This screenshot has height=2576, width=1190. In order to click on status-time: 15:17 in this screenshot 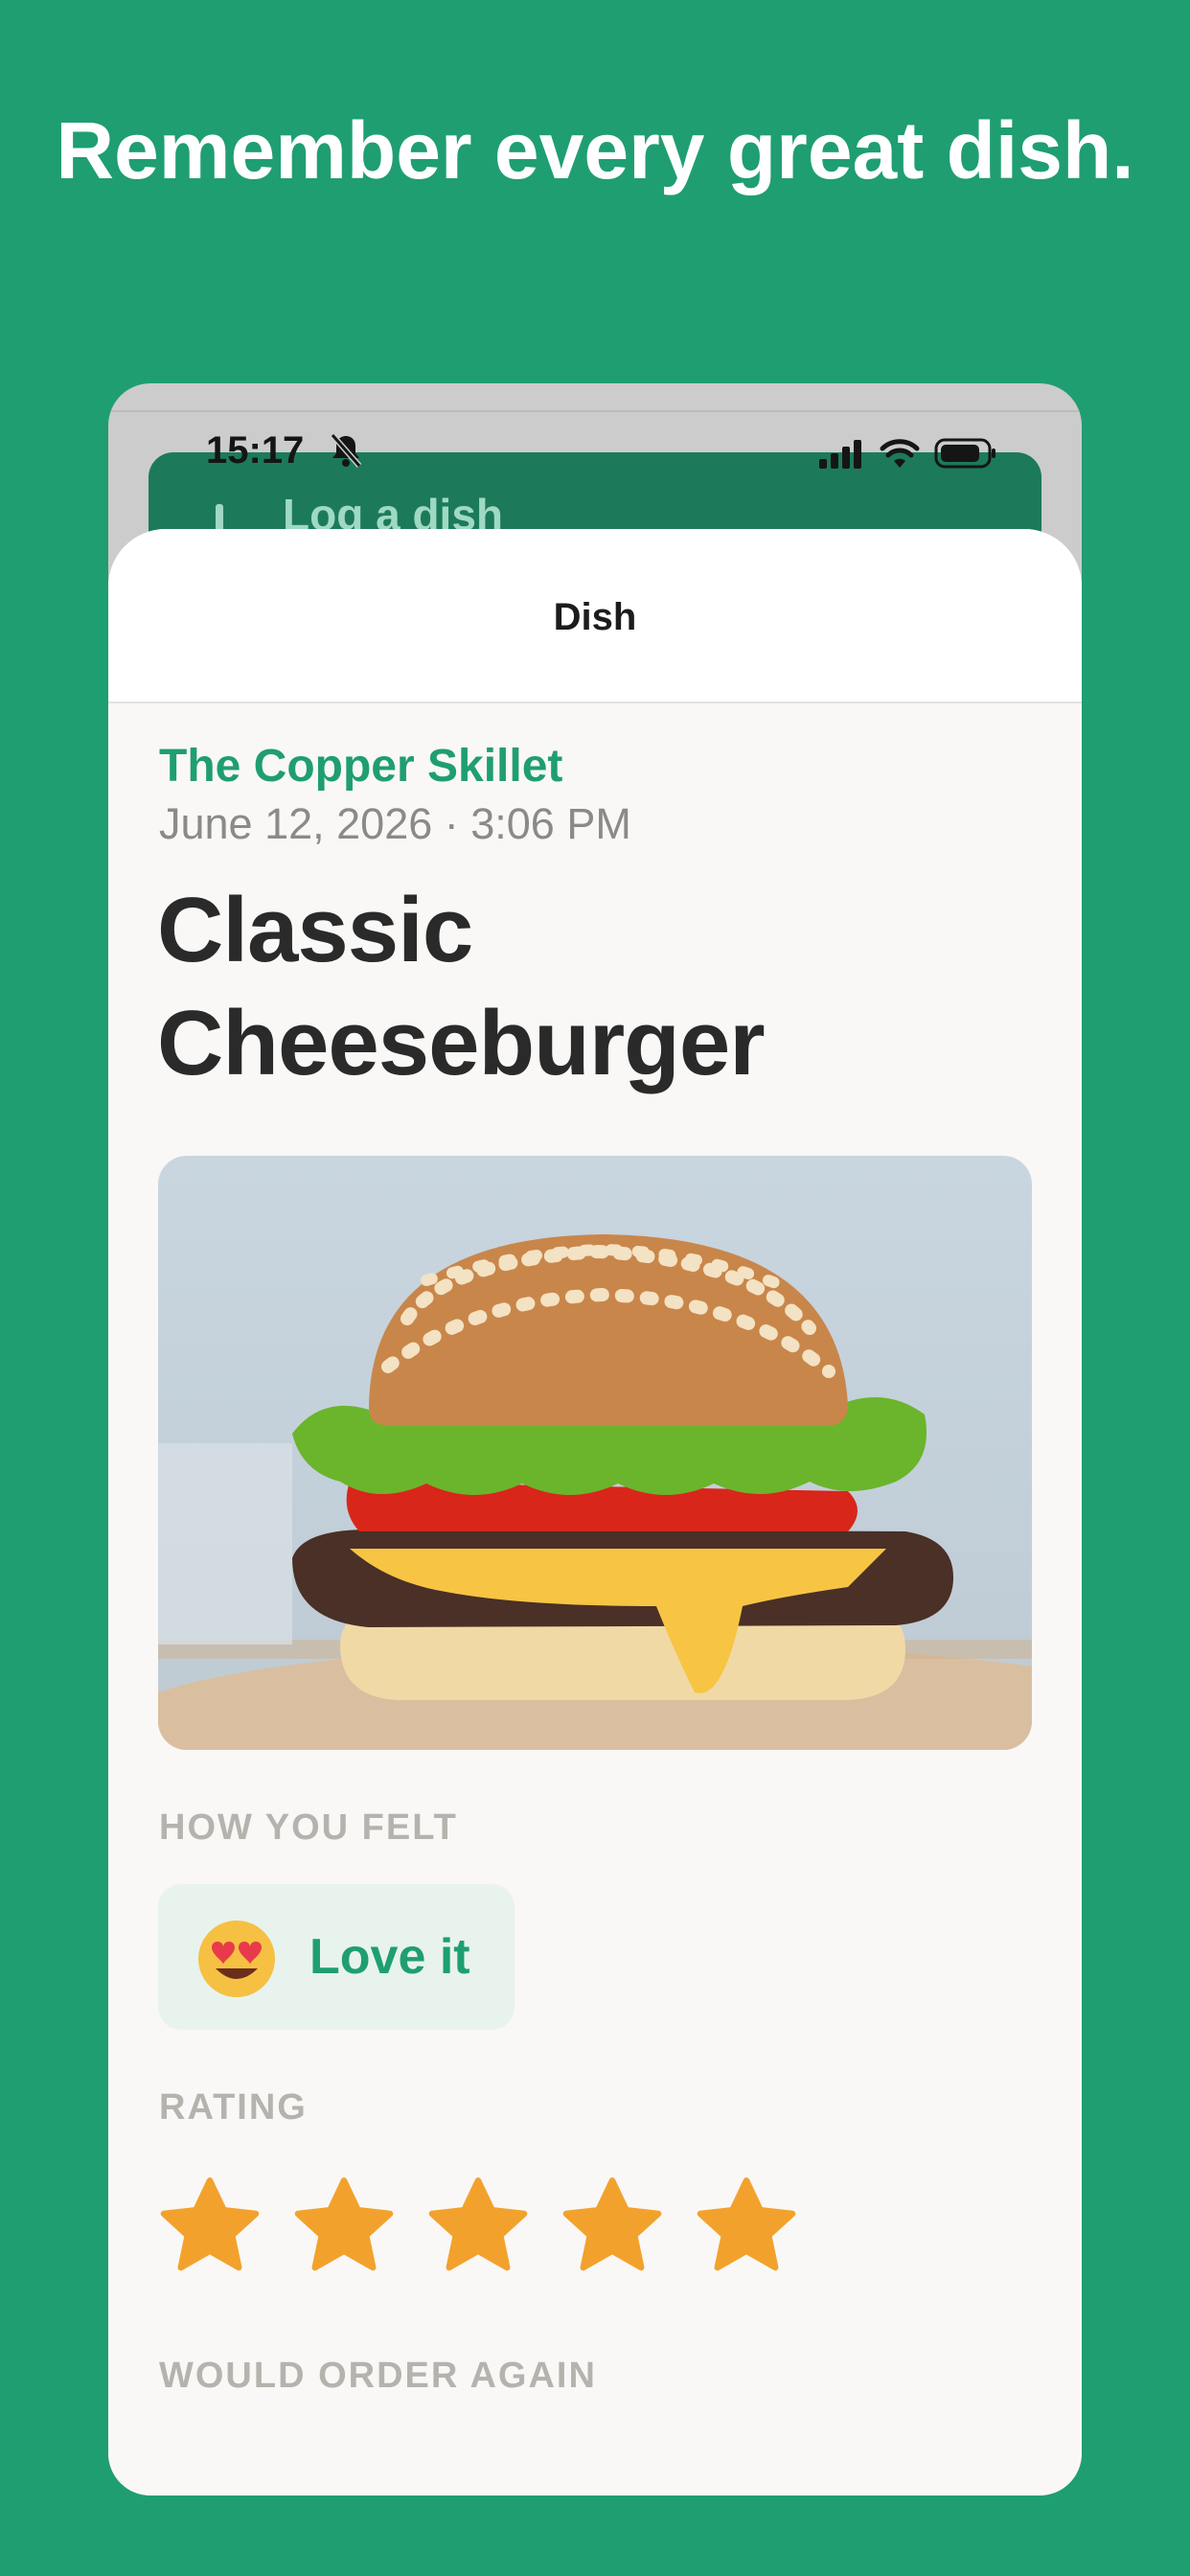, I will do `click(256, 450)`.